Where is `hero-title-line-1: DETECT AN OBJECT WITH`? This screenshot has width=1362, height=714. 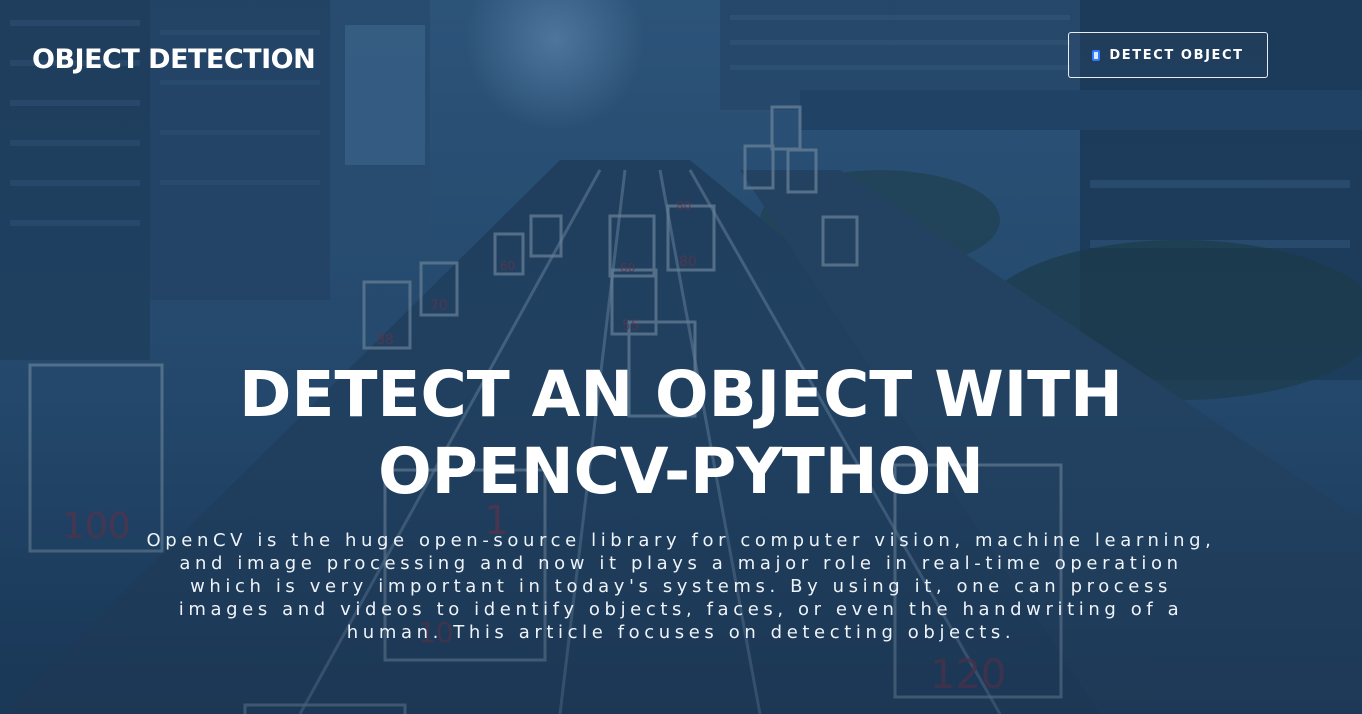 hero-title-line-1: DETECT AN OBJECT WITH is located at coordinates (681, 394).